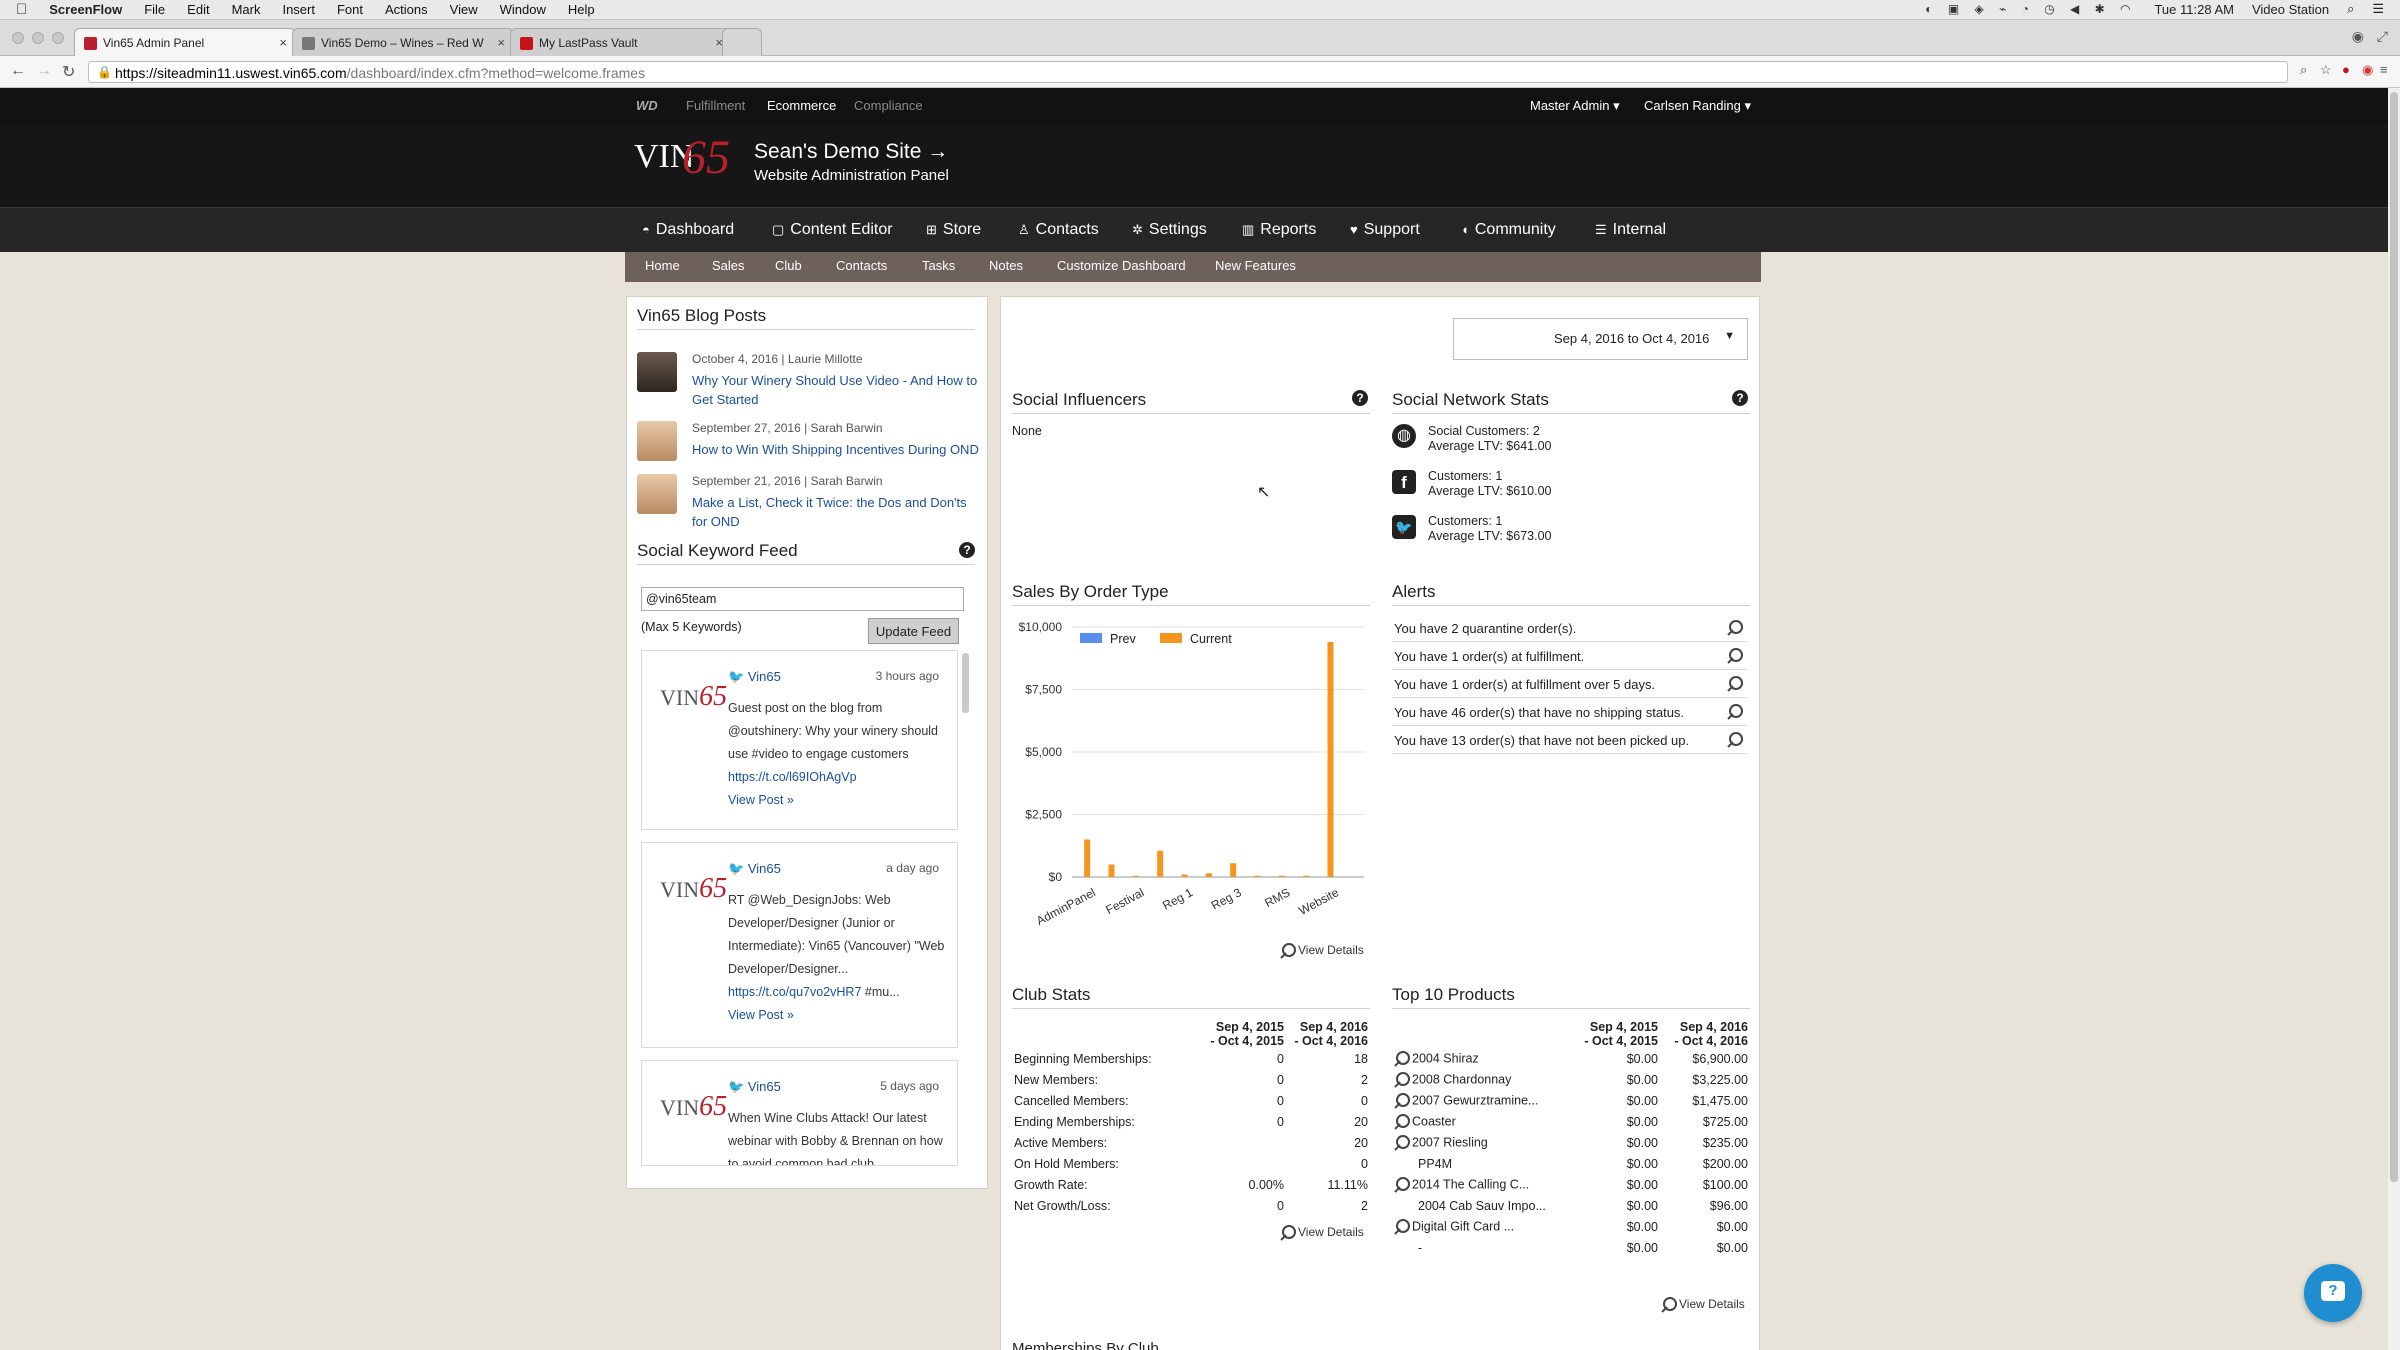 This screenshot has width=2400, height=1350. What do you see at coordinates (2333, 1293) in the screenshot?
I see `chat-help-button: ?` at bounding box center [2333, 1293].